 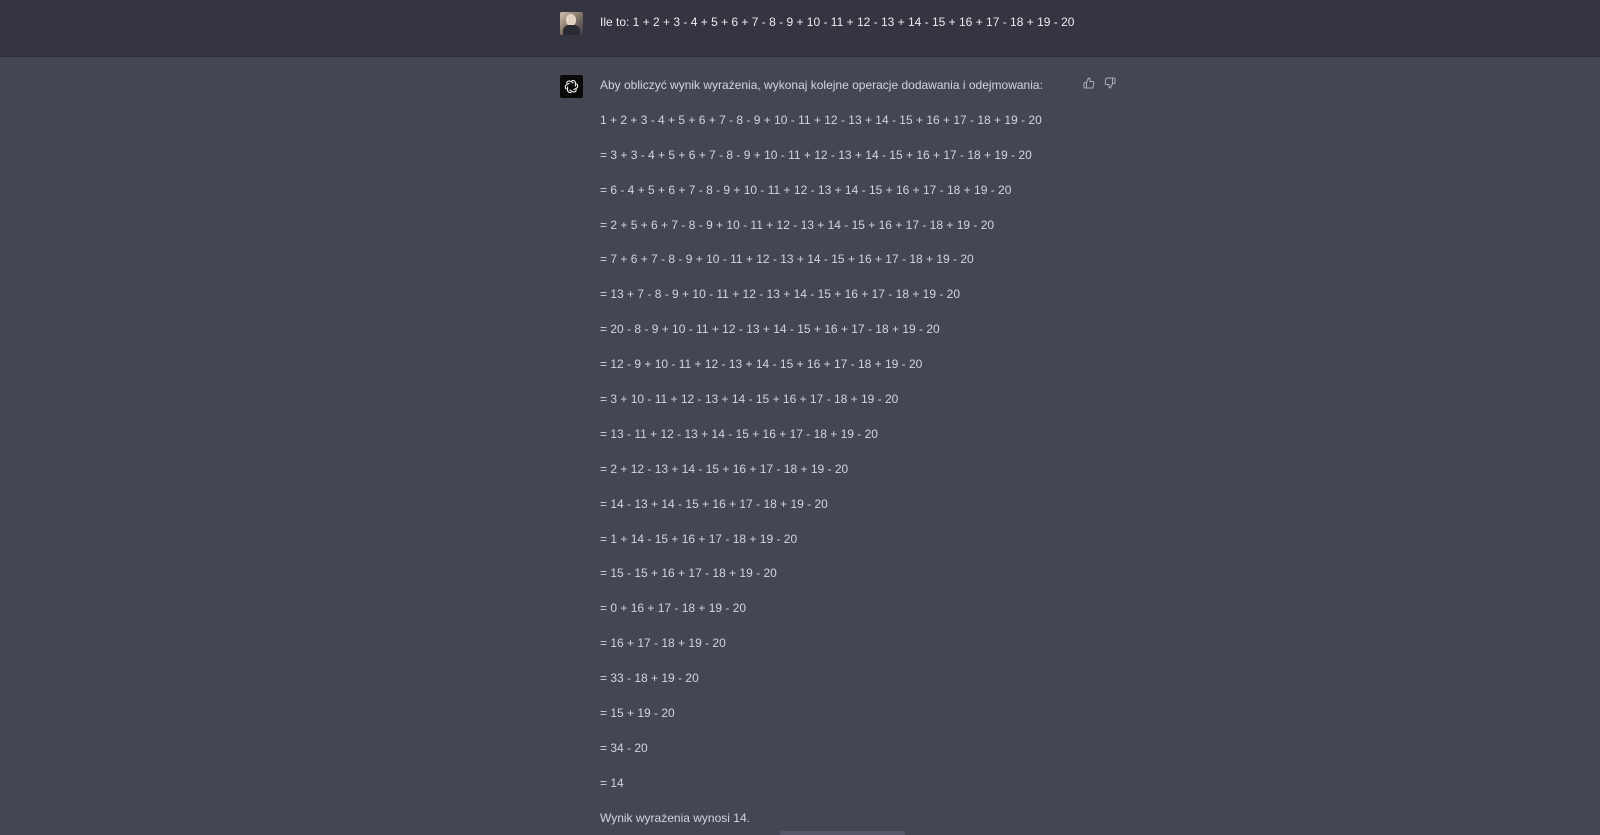 I want to click on calculation-step: = 1 + 14 - 15 + 16 + 17 - 18 + 19 - 20, so click(x=699, y=538).